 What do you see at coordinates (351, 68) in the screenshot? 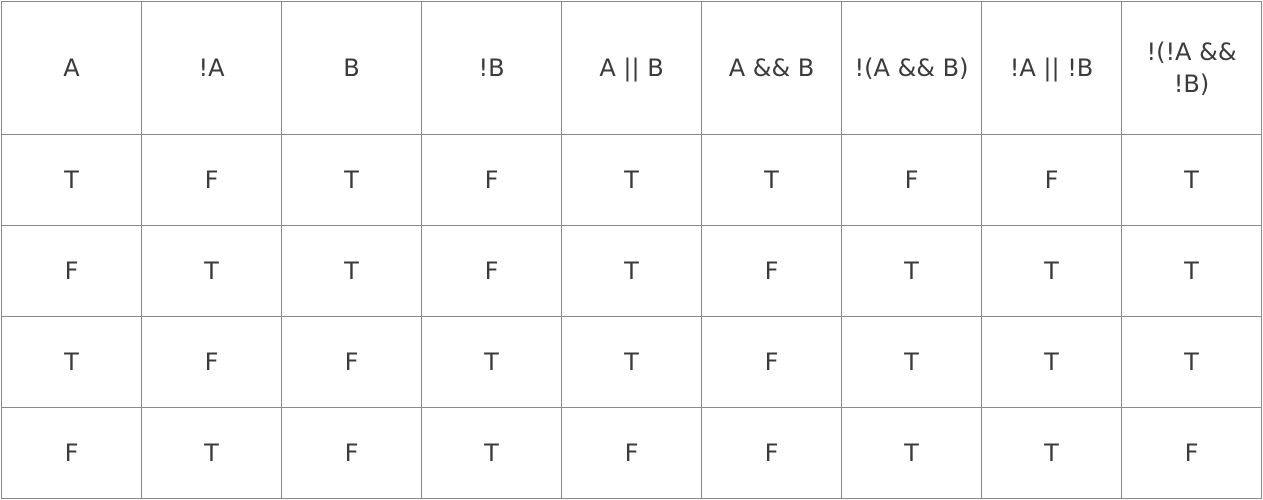
I see `header-cell: B` at bounding box center [351, 68].